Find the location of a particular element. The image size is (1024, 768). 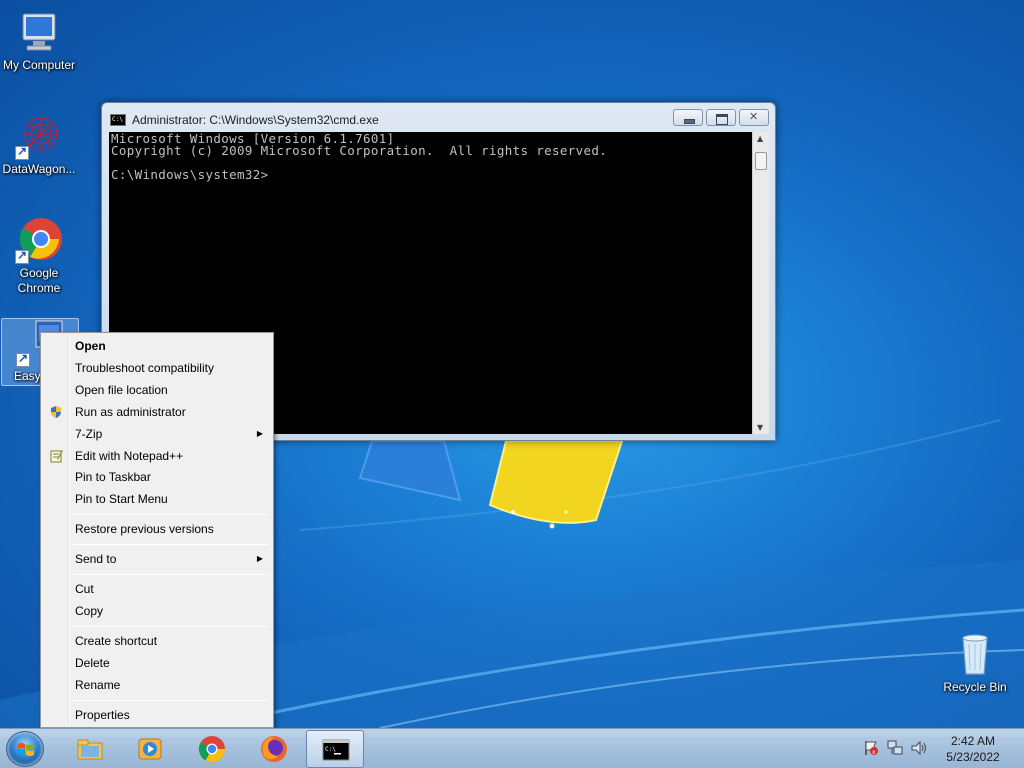

desktop-icon-label: Recycle Bin is located at coordinates (975, 687).